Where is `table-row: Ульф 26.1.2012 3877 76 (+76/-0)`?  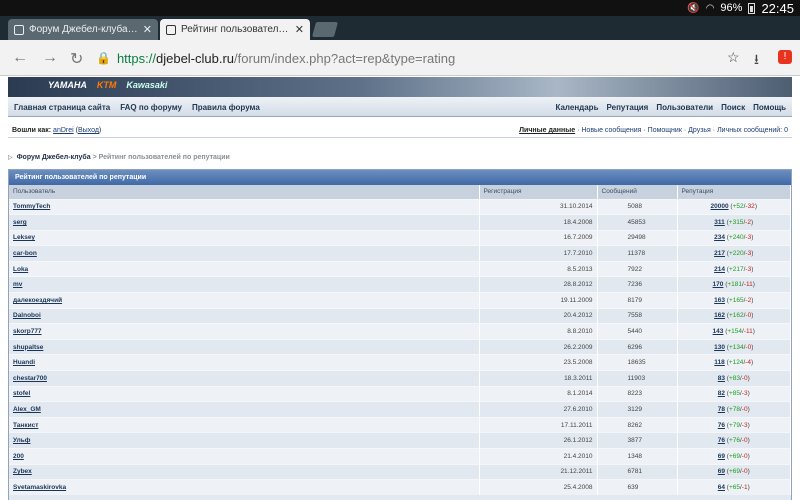 table-row: Ульф 26.1.2012 3877 76 (+76/-0) is located at coordinates (400, 440).